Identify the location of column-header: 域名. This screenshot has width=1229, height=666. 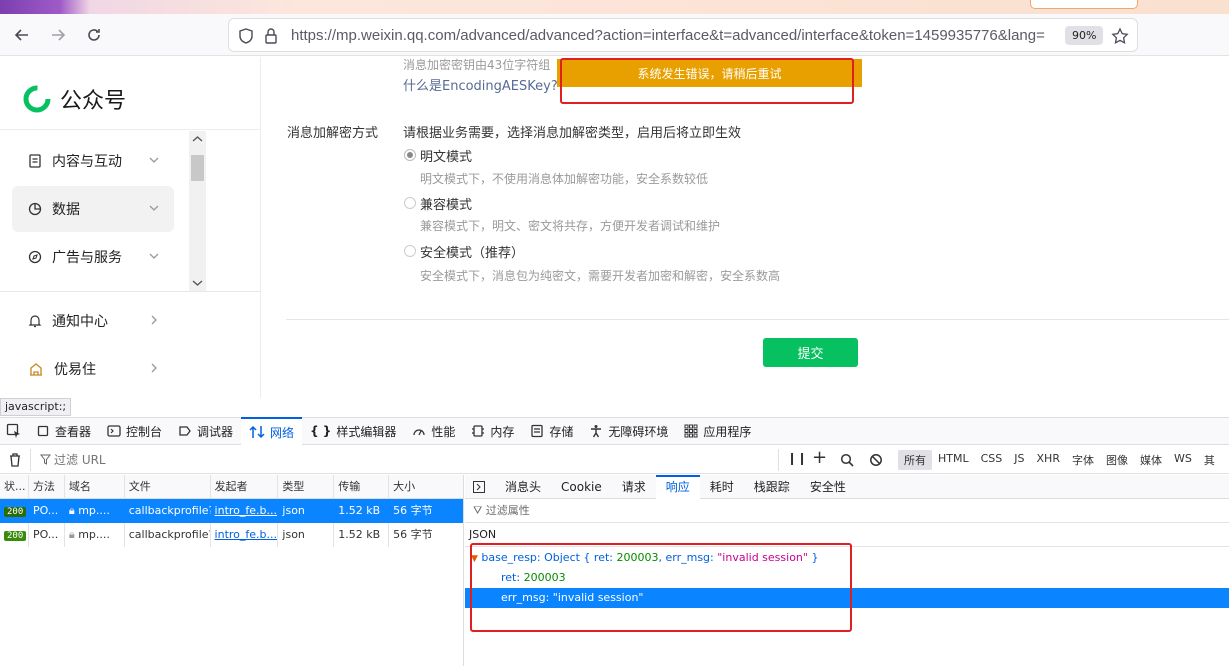
(95, 487).